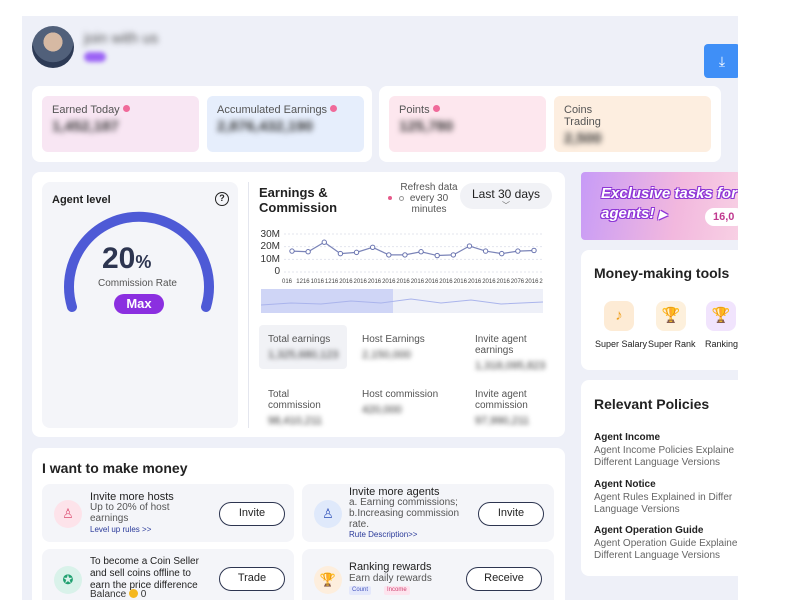 This screenshot has width=800, height=600. What do you see at coordinates (390, 578) in the screenshot?
I see `ranking-rewards-desc: Earn daily rewards` at bounding box center [390, 578].